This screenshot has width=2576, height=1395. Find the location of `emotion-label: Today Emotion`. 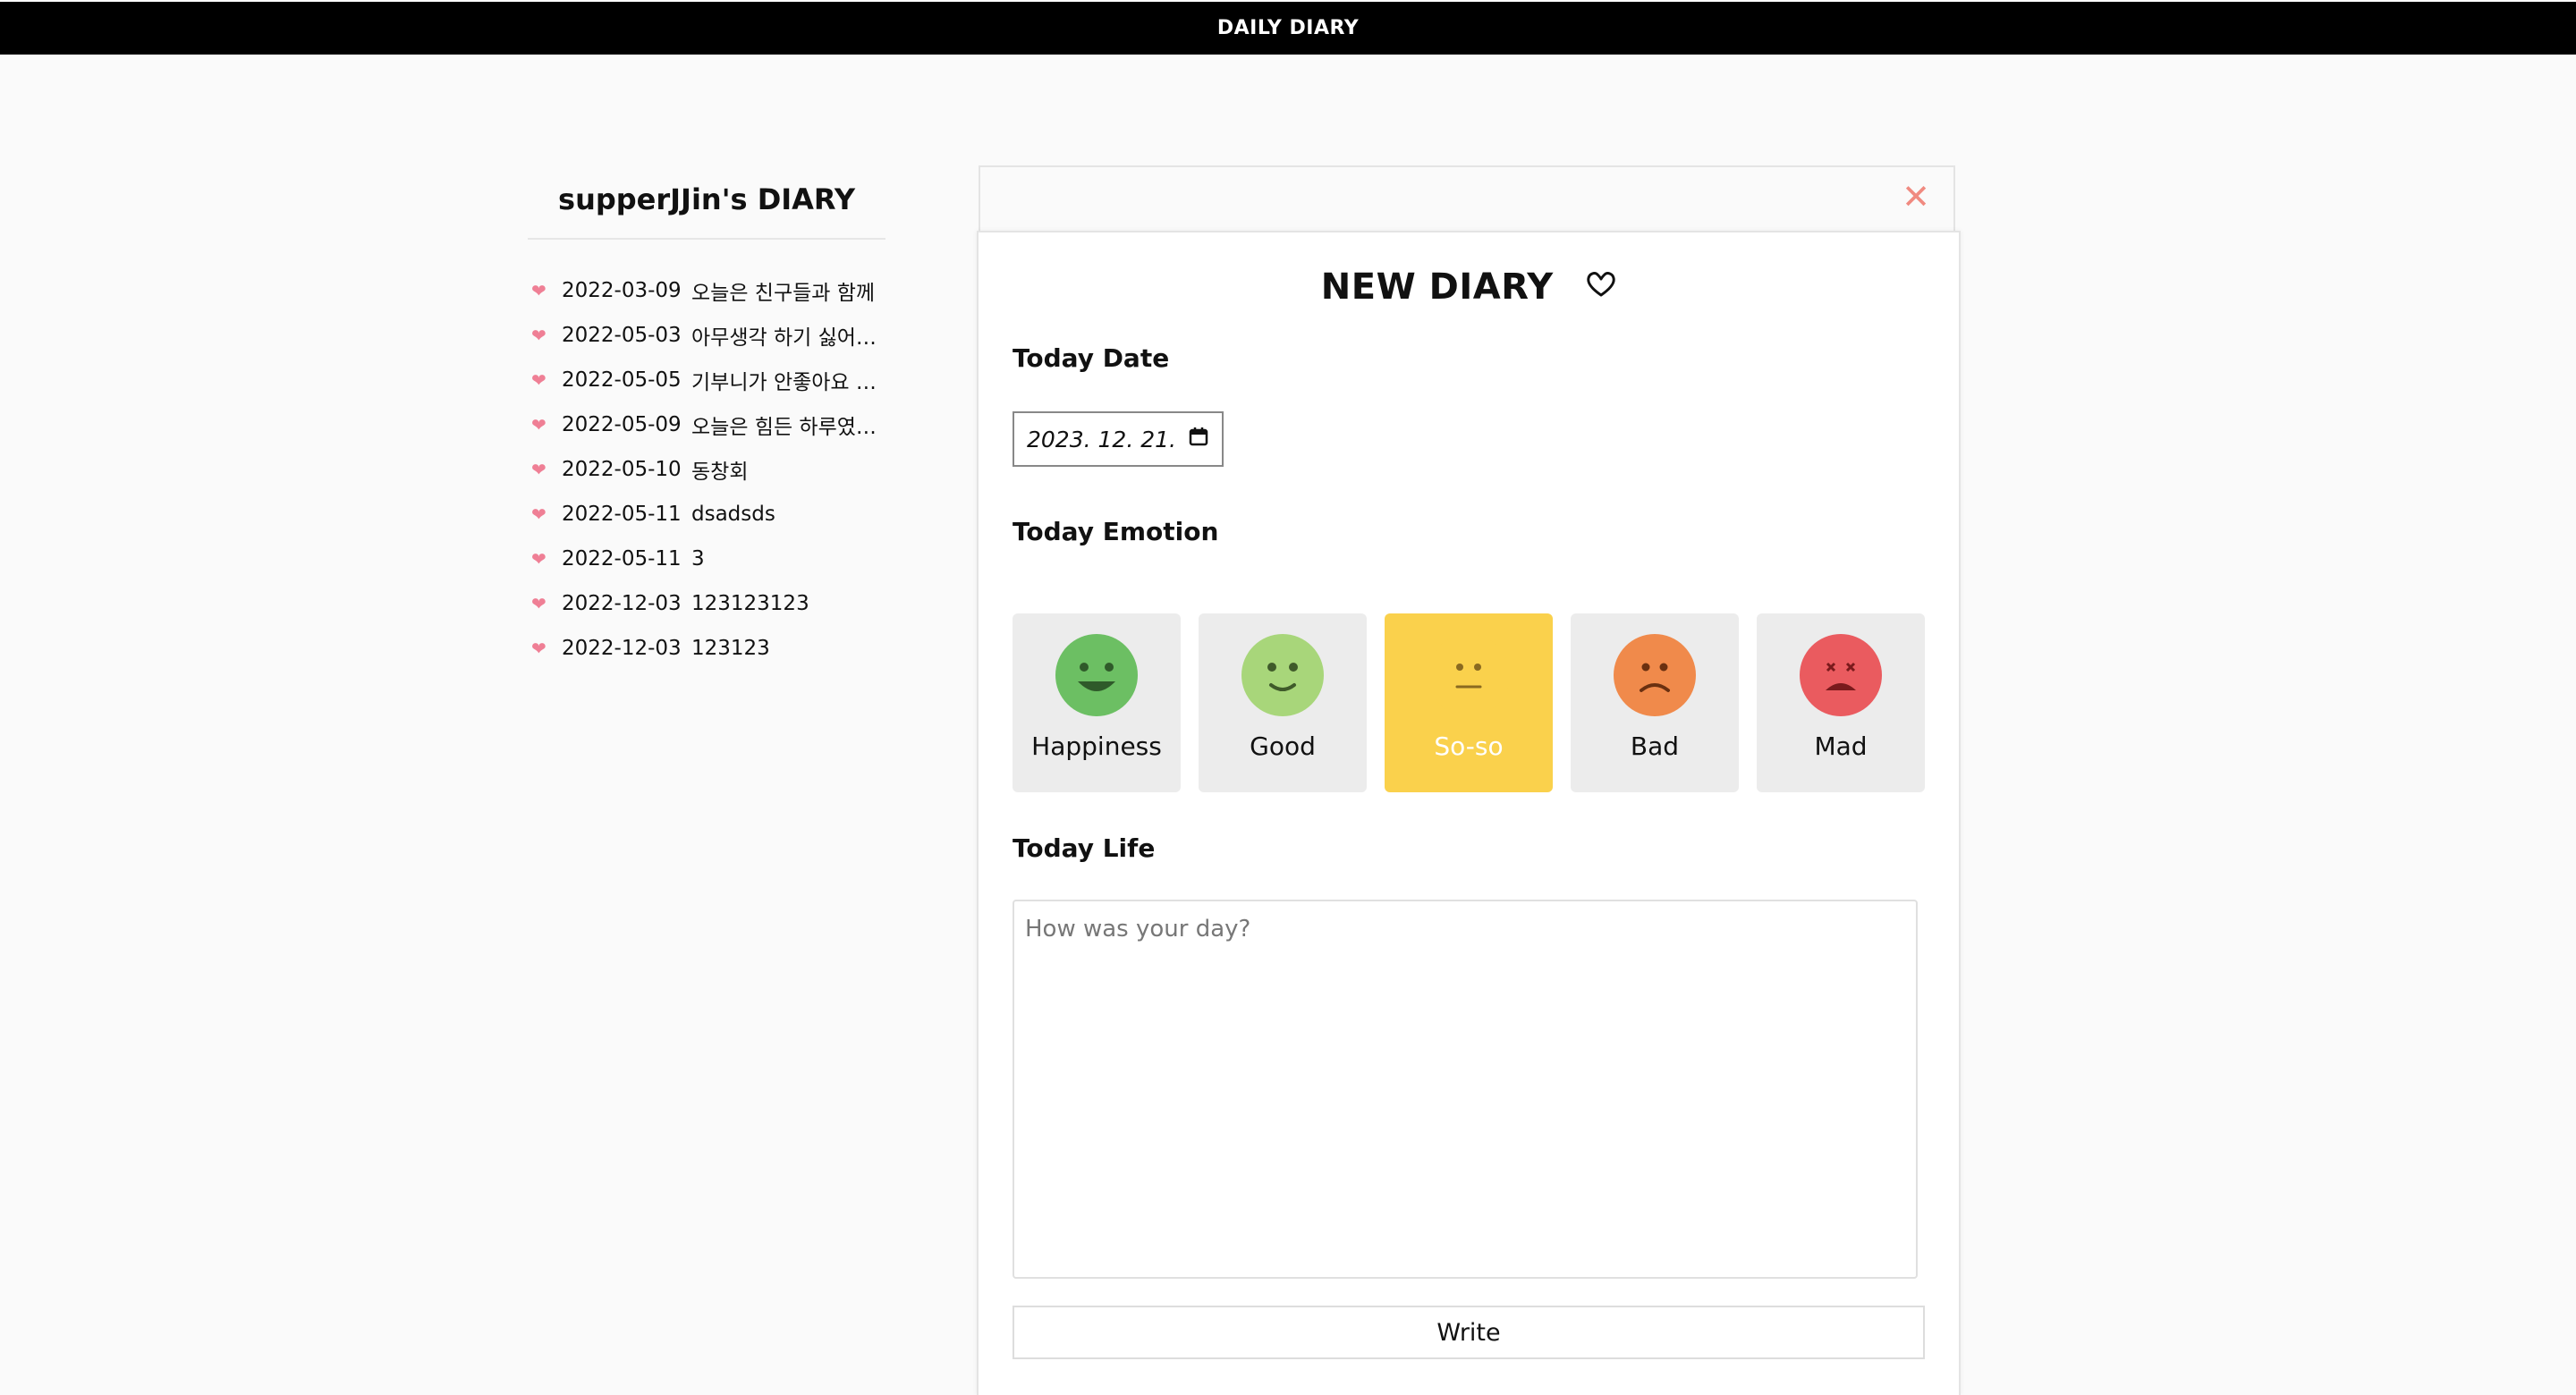

emotion-label: Today Emotion is located at coordinates (1116, 531).